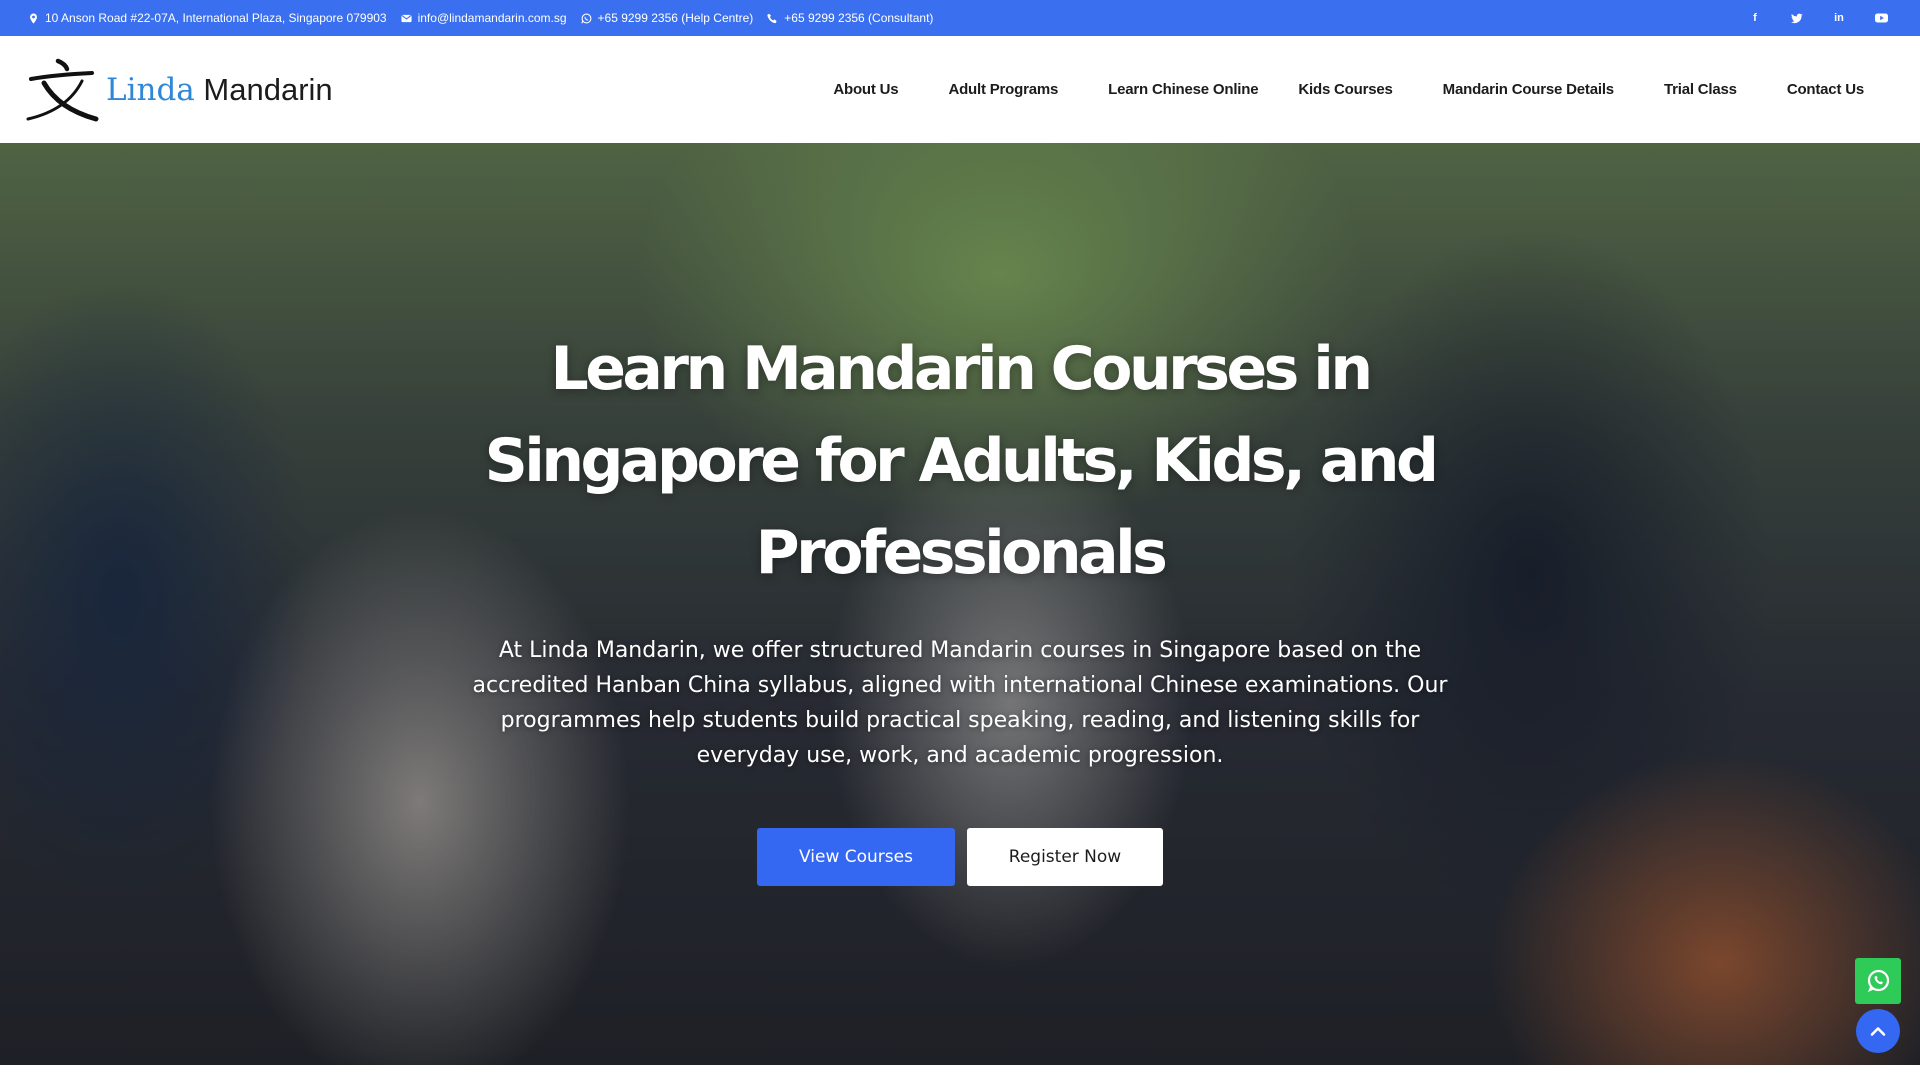 Image resolution: width=1920 pixels, height=1080 pixels. What do you see at coordinates (1345, 89) in the screenshot?
I see `nav-kids-courses: Kids Courses` at bounding box center [1345, 89].